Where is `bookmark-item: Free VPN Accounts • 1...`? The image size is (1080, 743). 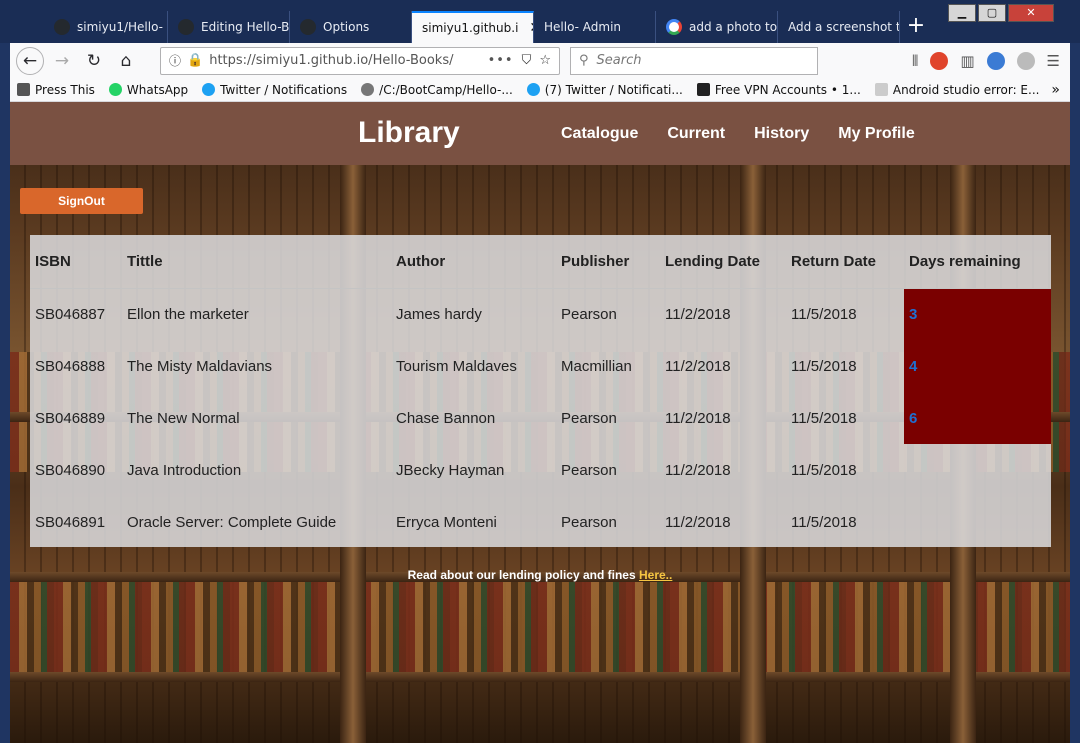
bookmark-item: Free VPN Accounts • 1... is located at coordinates (779, 90).